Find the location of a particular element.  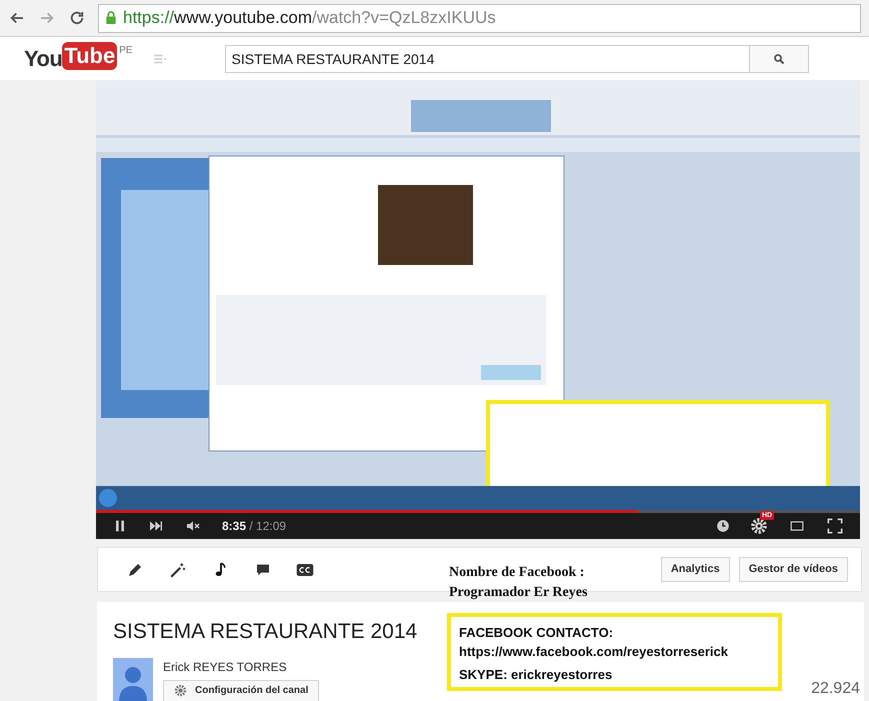

speech-bubble-icon is located at coordinates (263, 570).